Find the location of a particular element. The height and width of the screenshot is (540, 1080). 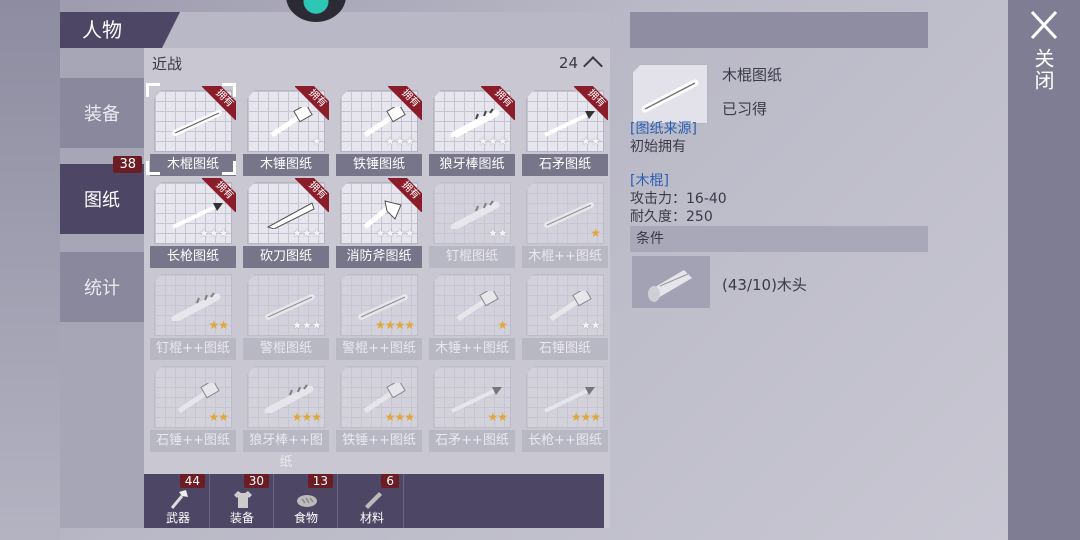

category-label: 装备 is located at coordinates (241, 518).